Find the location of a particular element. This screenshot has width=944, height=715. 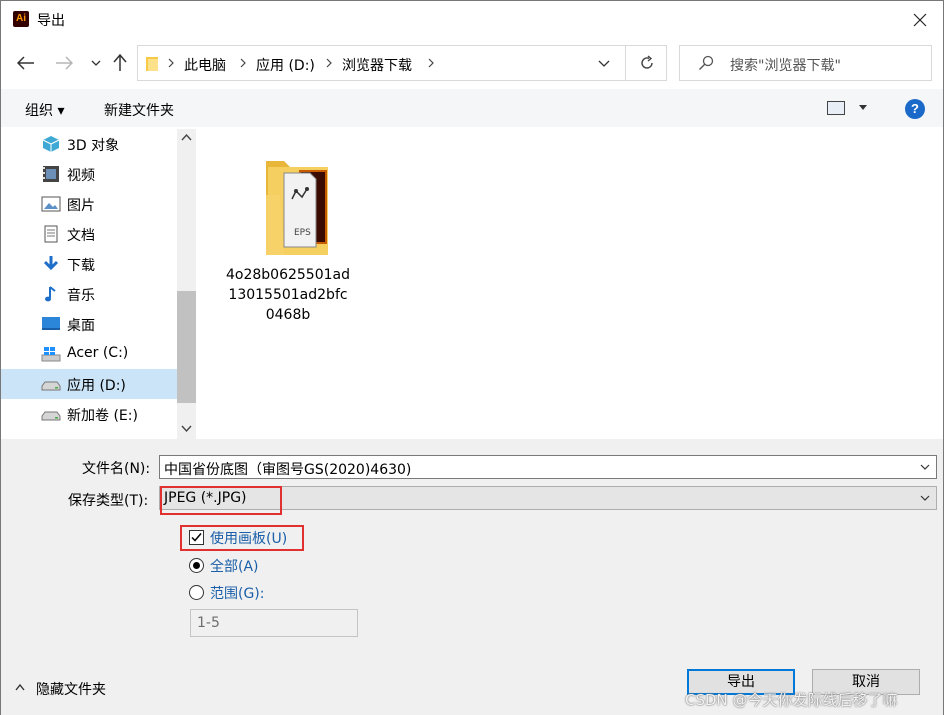

range-label: 范围(G): is located at coordinates (237, 593).